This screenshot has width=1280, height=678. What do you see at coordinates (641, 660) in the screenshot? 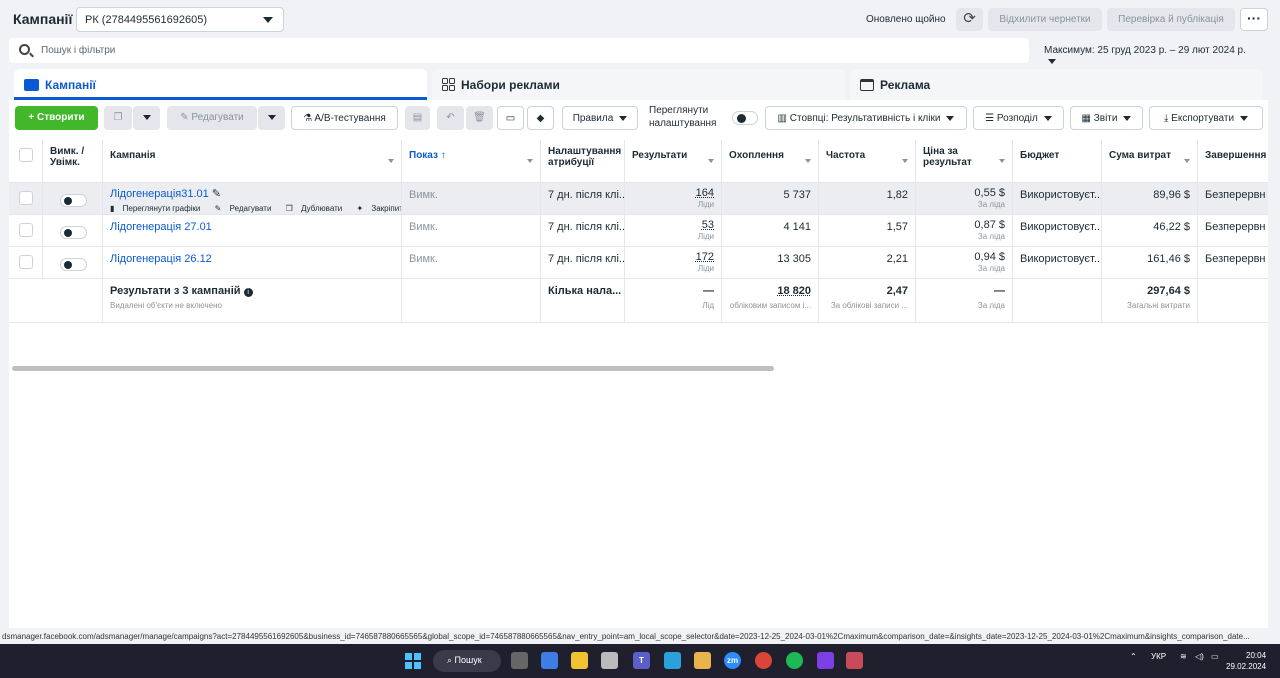
I see `teams-icon: T` at bounding box center [641, 660].